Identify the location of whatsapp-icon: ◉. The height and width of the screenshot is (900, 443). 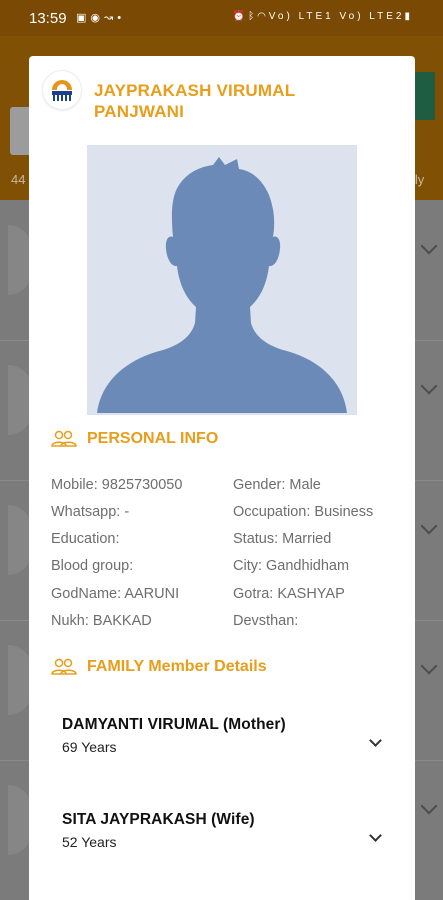
(97, 18).